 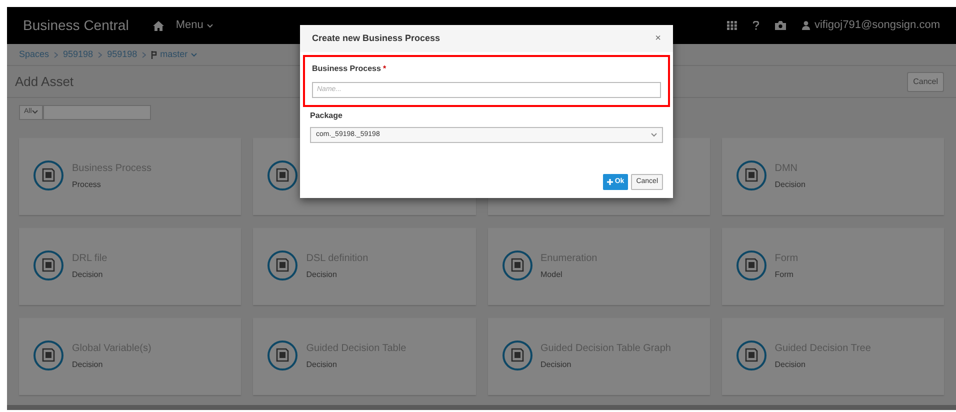 I want to click on branch-icon, so click(x=154, y=54).